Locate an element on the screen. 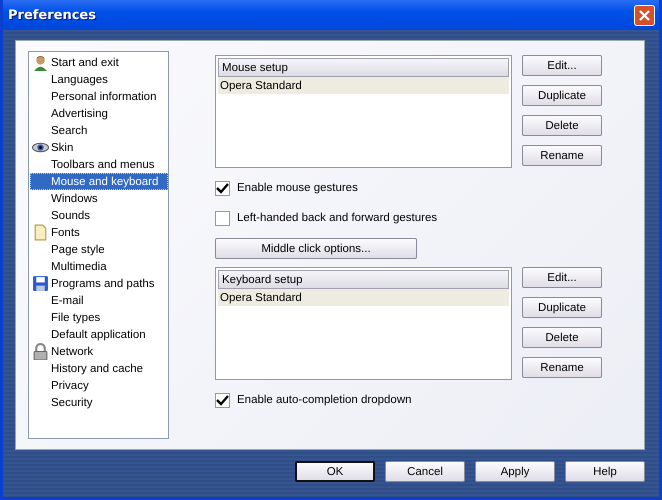  sidebar-item: Start and exit is located at coordinates (99, 62).